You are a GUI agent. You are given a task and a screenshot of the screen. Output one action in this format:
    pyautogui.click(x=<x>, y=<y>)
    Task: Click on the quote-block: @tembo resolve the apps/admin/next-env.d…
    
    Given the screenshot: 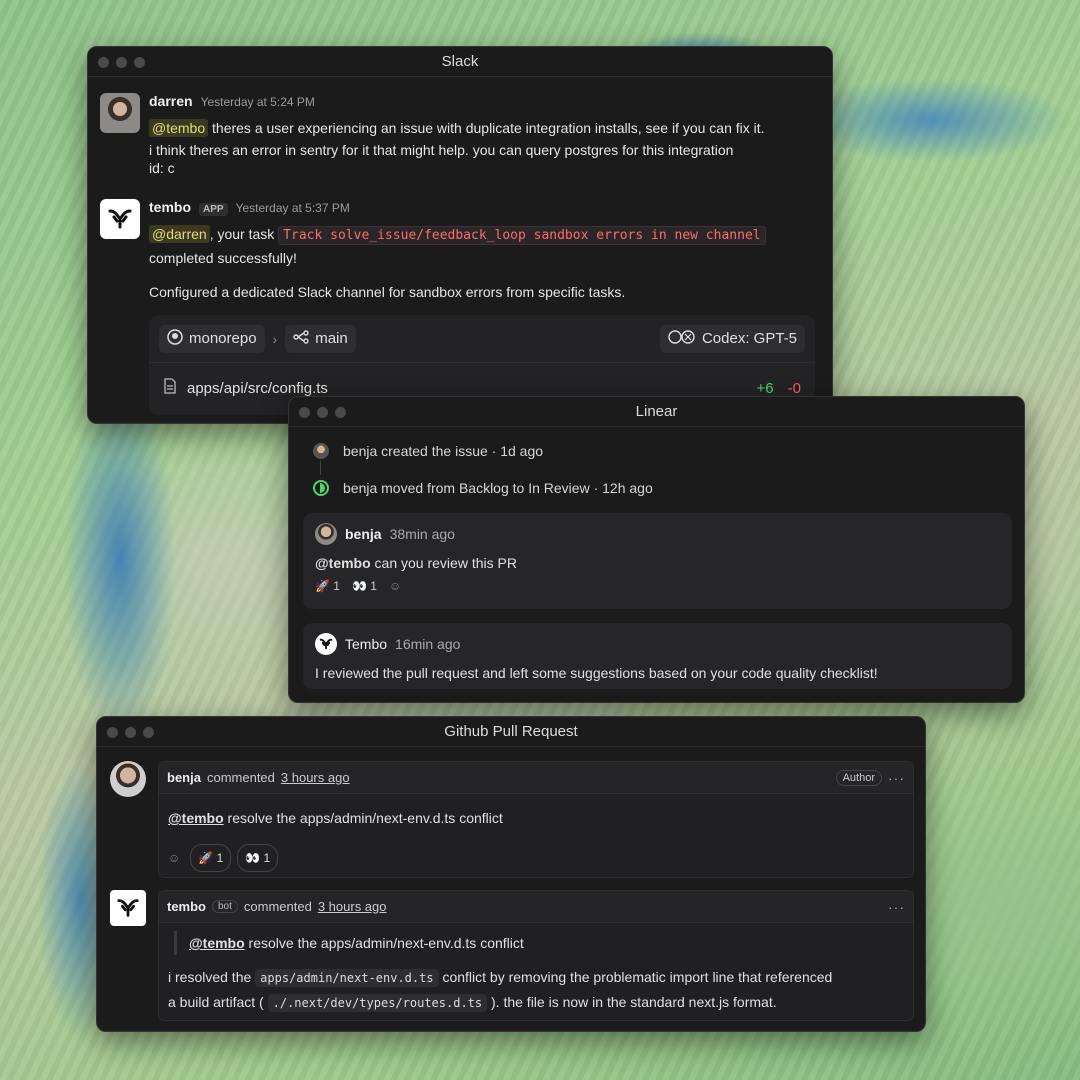 What is the action you would take?
    pyautogui.click(x=539, y=943)
    